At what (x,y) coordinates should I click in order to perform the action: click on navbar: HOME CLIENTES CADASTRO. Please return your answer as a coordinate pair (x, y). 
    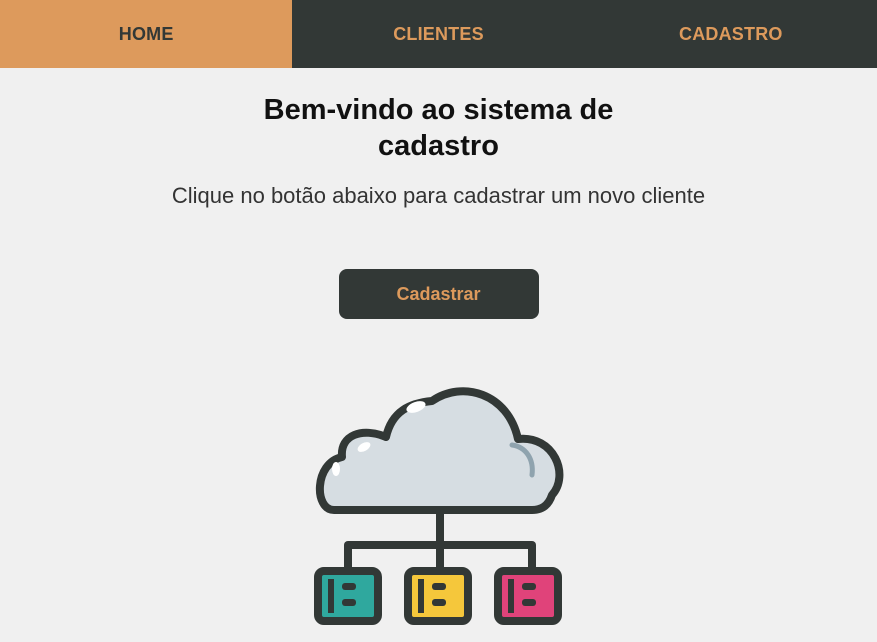
    Looking at the image, I should click on (438, 34).